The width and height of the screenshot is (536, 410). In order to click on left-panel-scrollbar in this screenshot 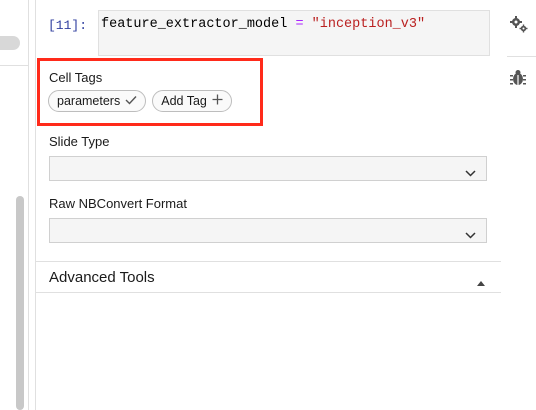, I will do `click(20, 303)`.